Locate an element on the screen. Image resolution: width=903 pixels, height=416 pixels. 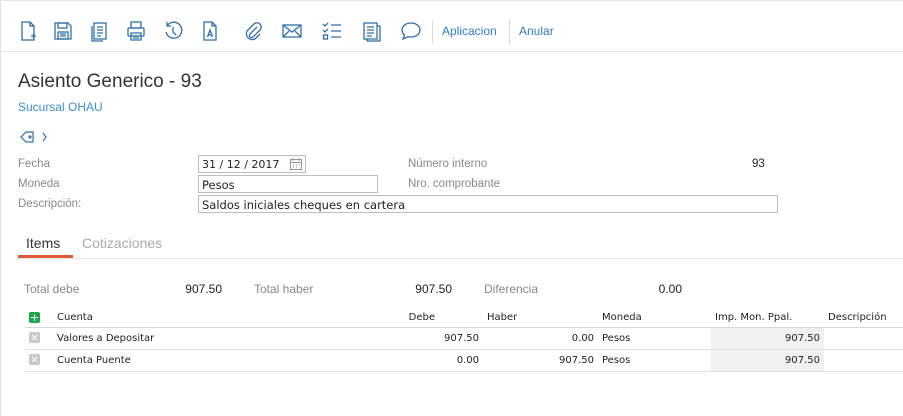
fecha-value: 31 / 12 / 2017 is located at coordinates (241, 164).